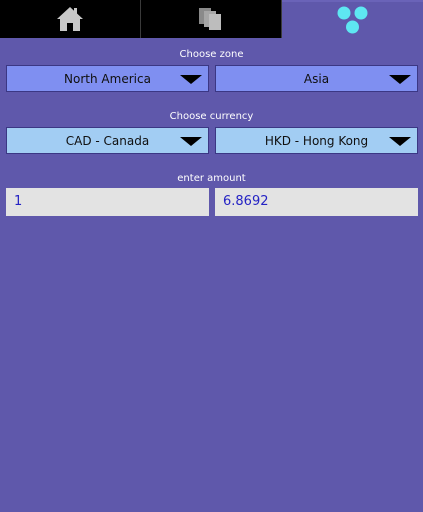 This screenshot has height=512, width=423. I want to click on tab-converter, so click(352, 19).